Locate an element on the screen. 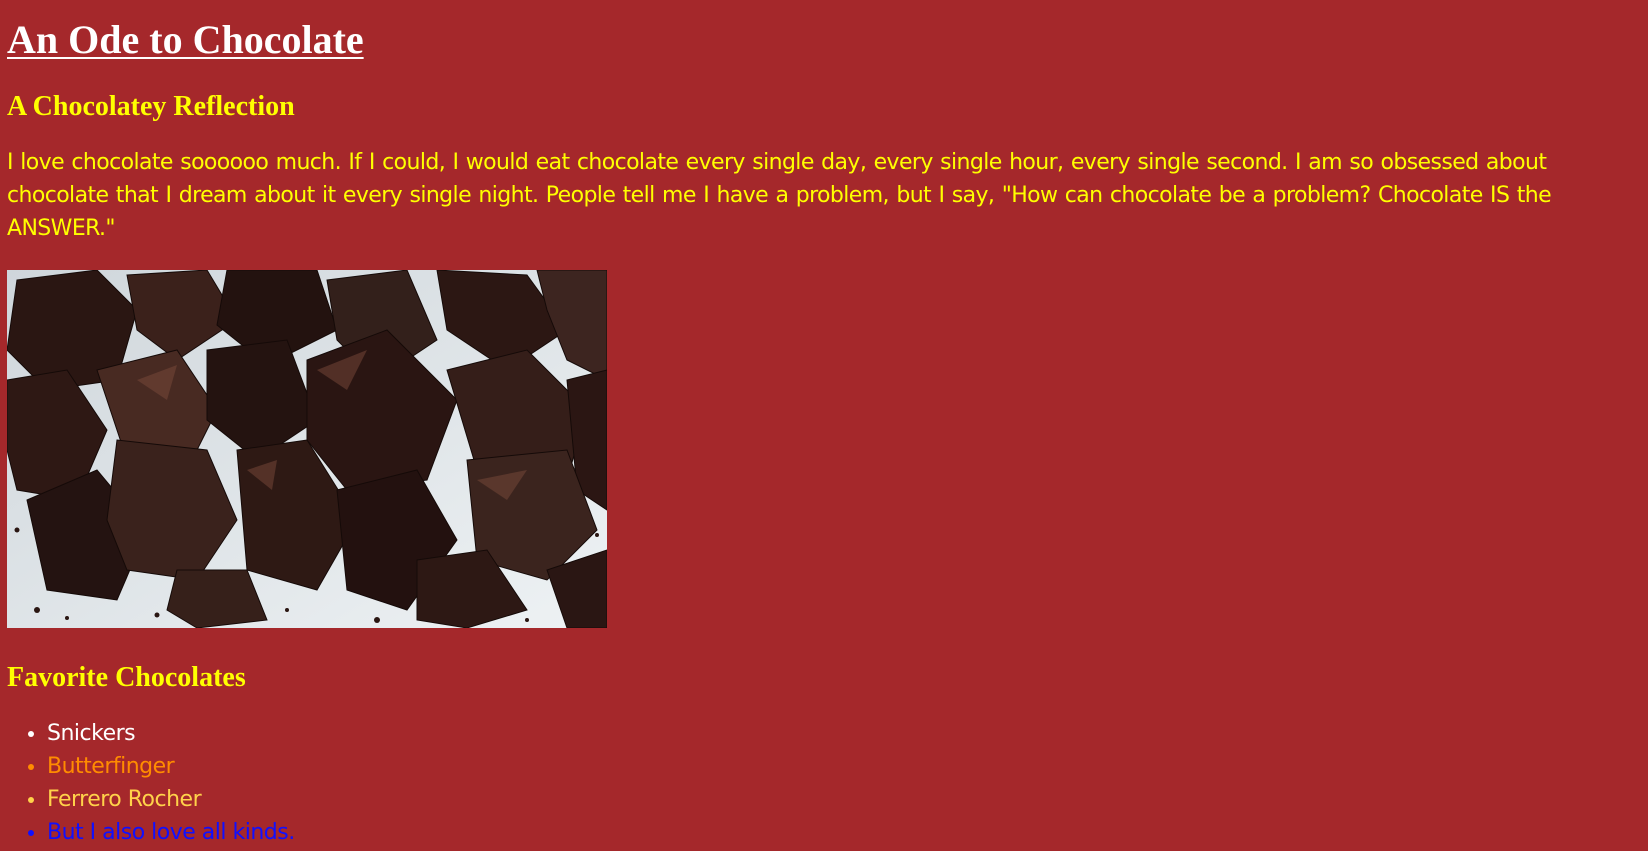 This screenshot has height=851, width=1648. list-item: But I also love all kinds. is located at coordinates (844, 832).